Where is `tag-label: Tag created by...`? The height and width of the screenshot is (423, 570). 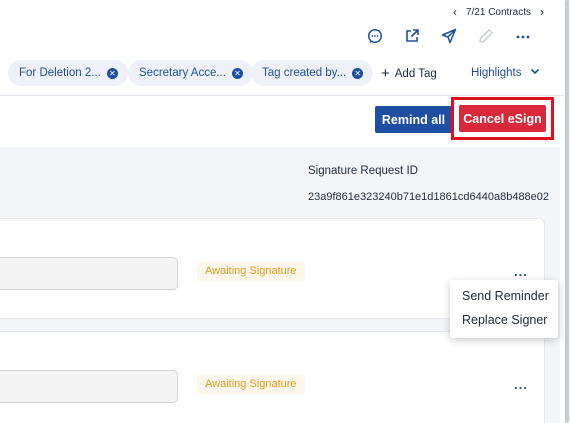
tag-label: Tag created by... is located at coordinates (304, 73).